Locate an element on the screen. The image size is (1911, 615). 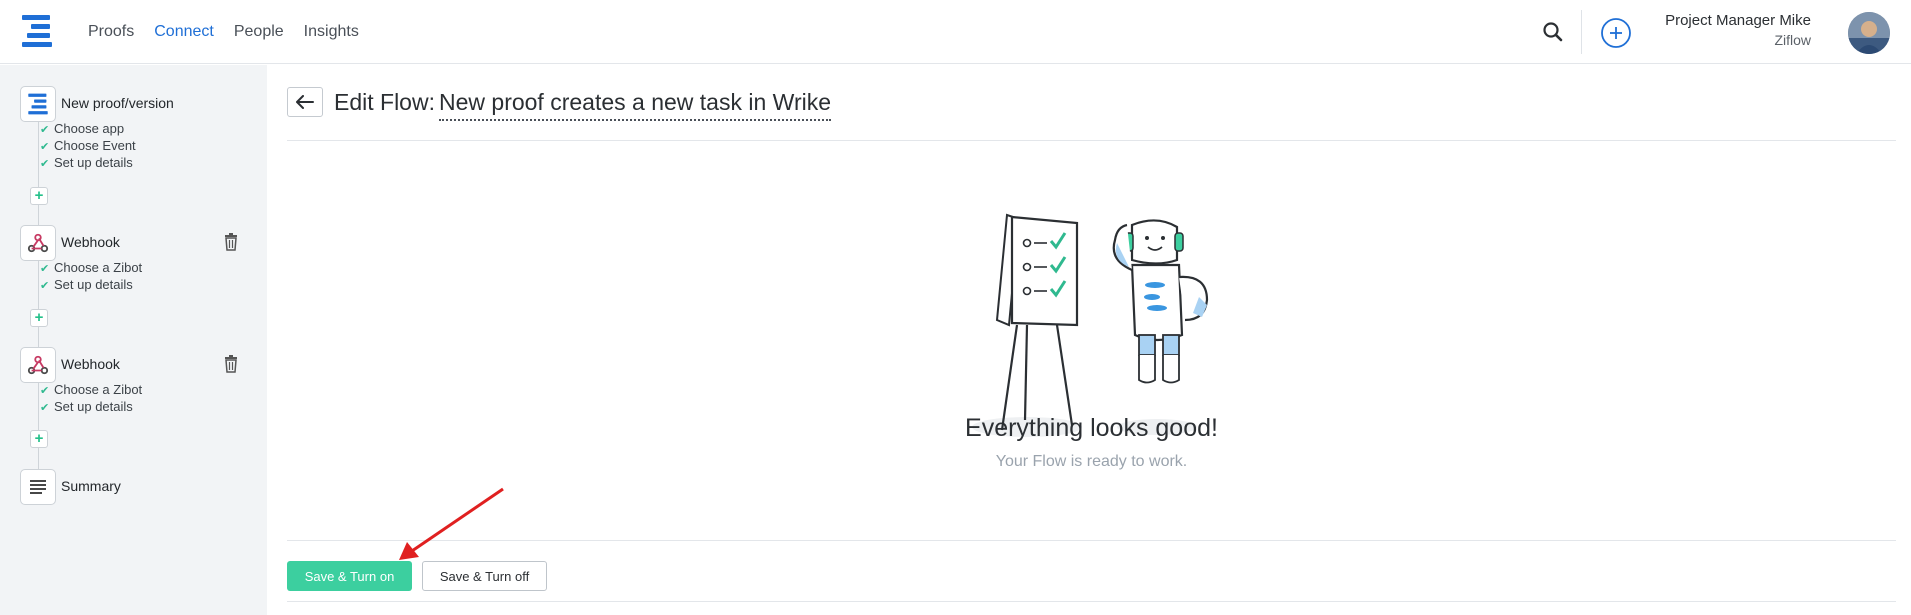
user-info: Project Manager Mike Ziflow is located at coordinates (1738, 30).